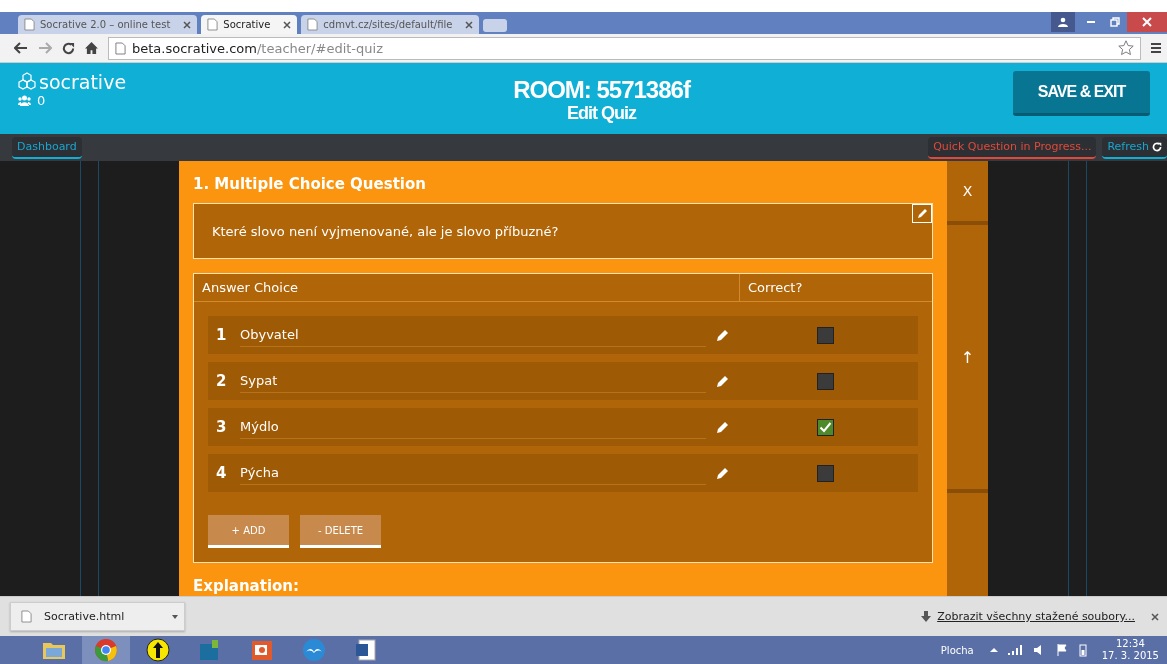  I want to click on add-button: + ADD, so click(248, 531).